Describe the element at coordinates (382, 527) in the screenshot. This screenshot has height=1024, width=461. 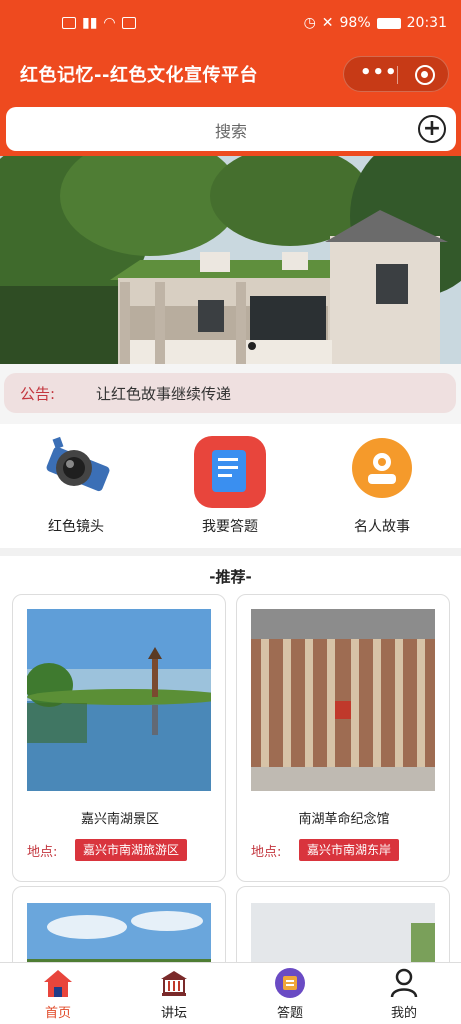
I see `nav-label: 名人故事` at that location.